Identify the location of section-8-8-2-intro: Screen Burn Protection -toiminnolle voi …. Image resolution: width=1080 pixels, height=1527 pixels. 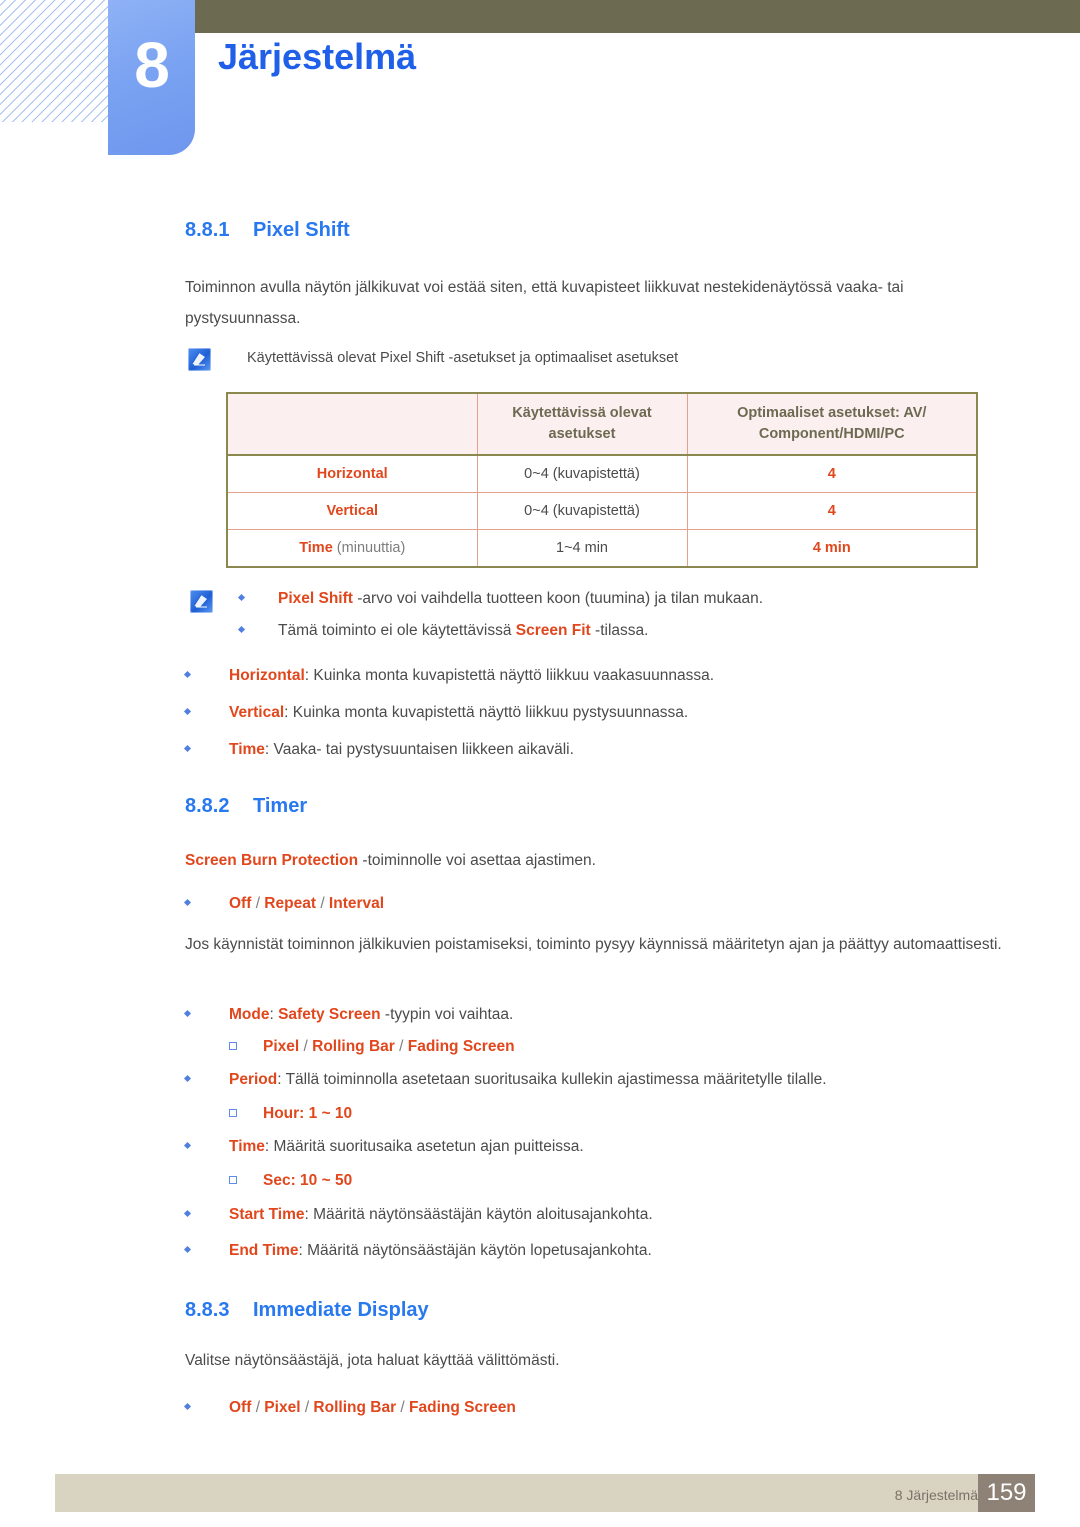
(598, 860).